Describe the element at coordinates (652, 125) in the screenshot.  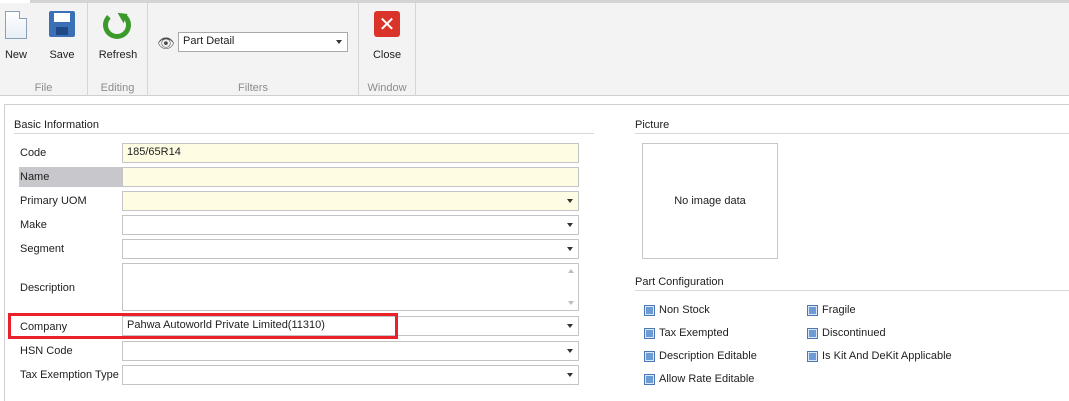
I see `section-title-picture: Picture` at that location.